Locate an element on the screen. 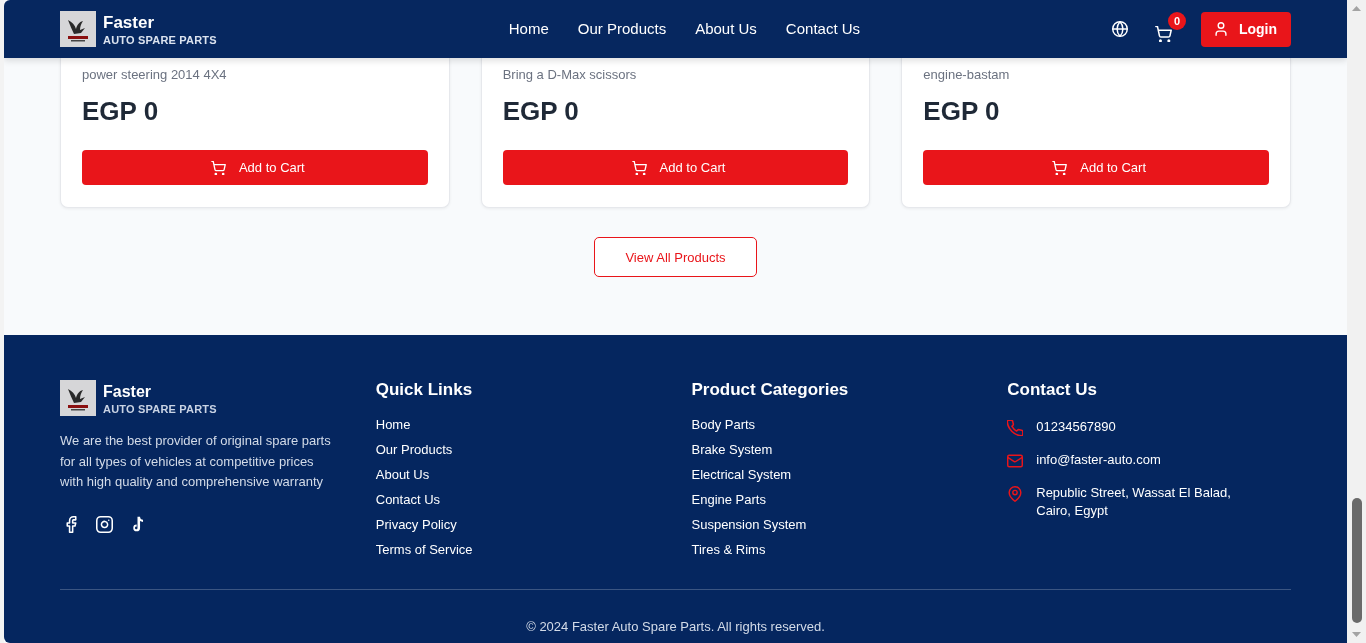 This screenshot has height=643, width=1366. nav-link: Contact Us is located at coordinates (823, 29).